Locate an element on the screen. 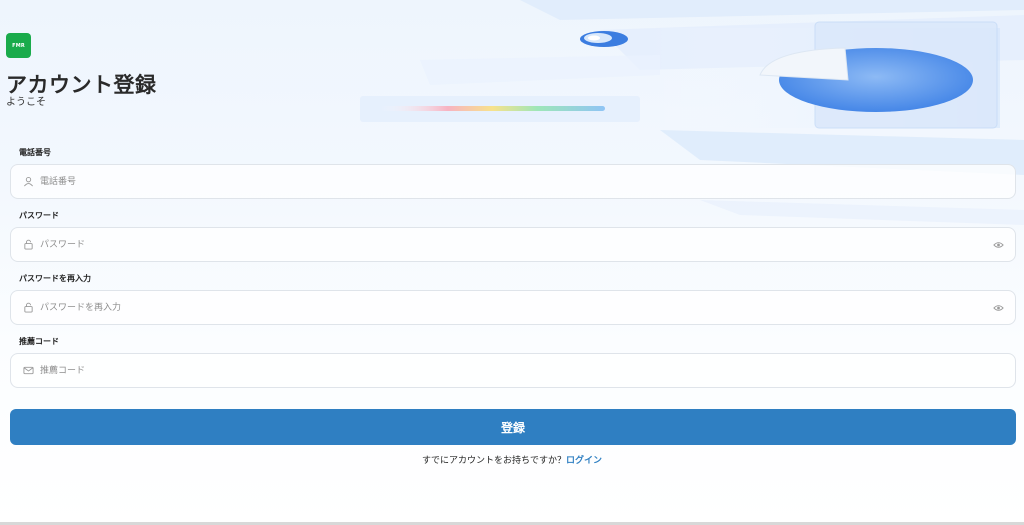  page-subtitle: ようこそ is located at coordinates (26, 102).